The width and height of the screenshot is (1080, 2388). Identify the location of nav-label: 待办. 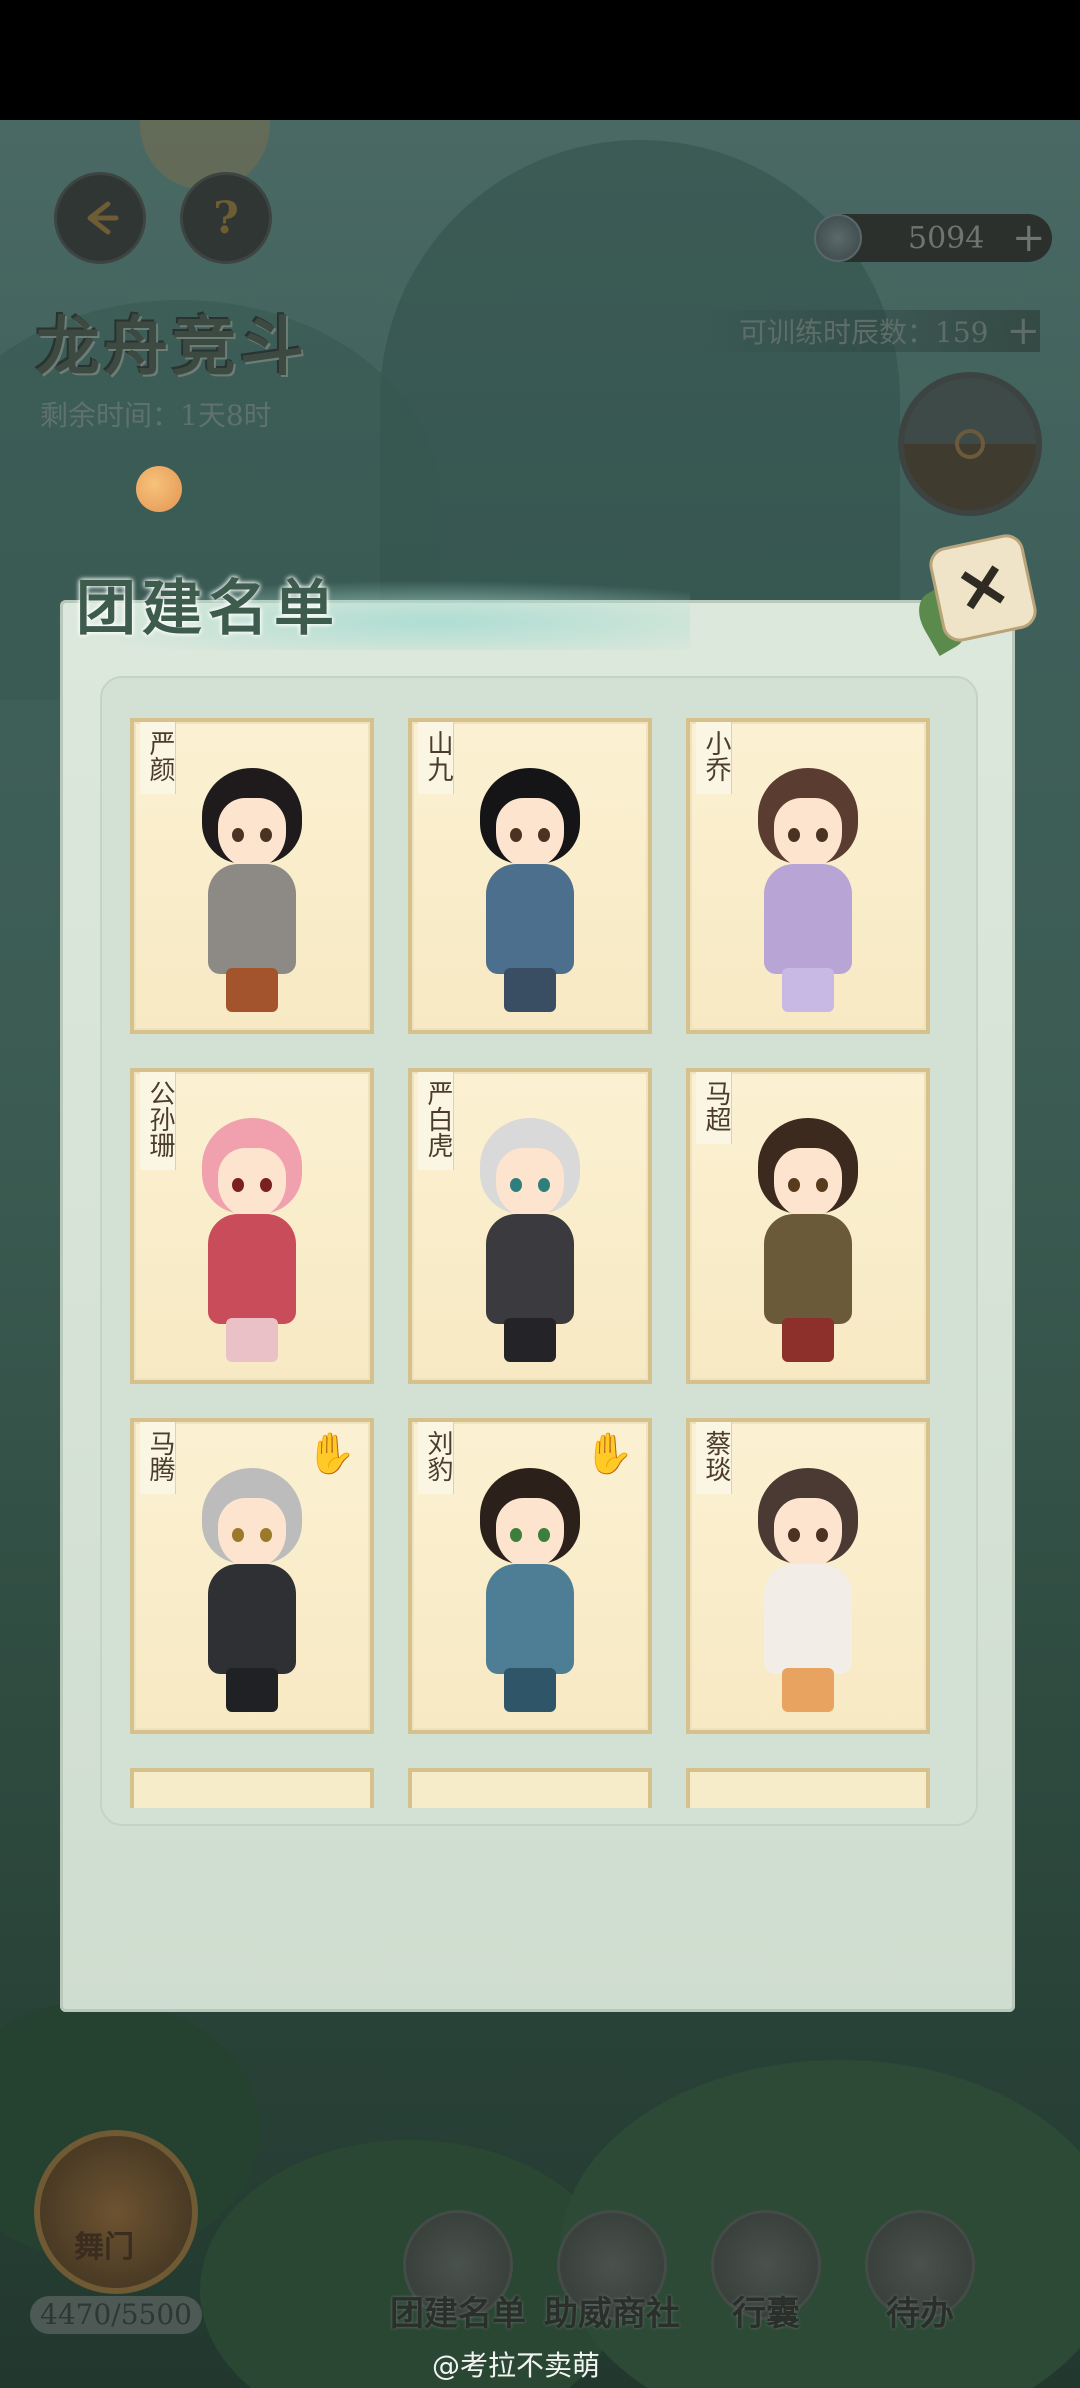
(920, 2310).